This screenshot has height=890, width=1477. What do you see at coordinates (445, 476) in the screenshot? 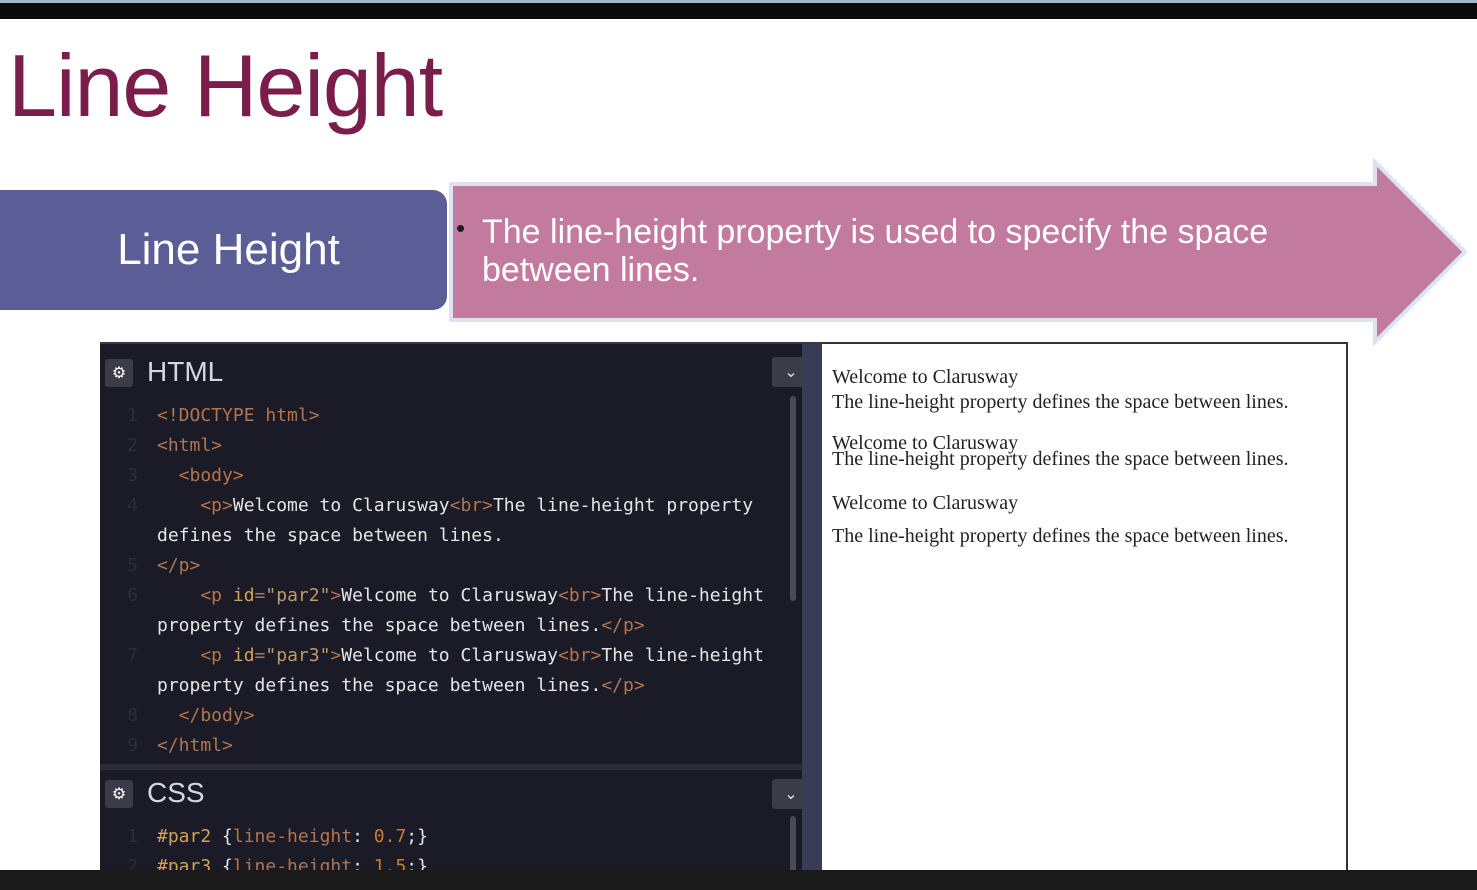
I see `html-code-line: 3 <body>` at bounding box center [445, 476].